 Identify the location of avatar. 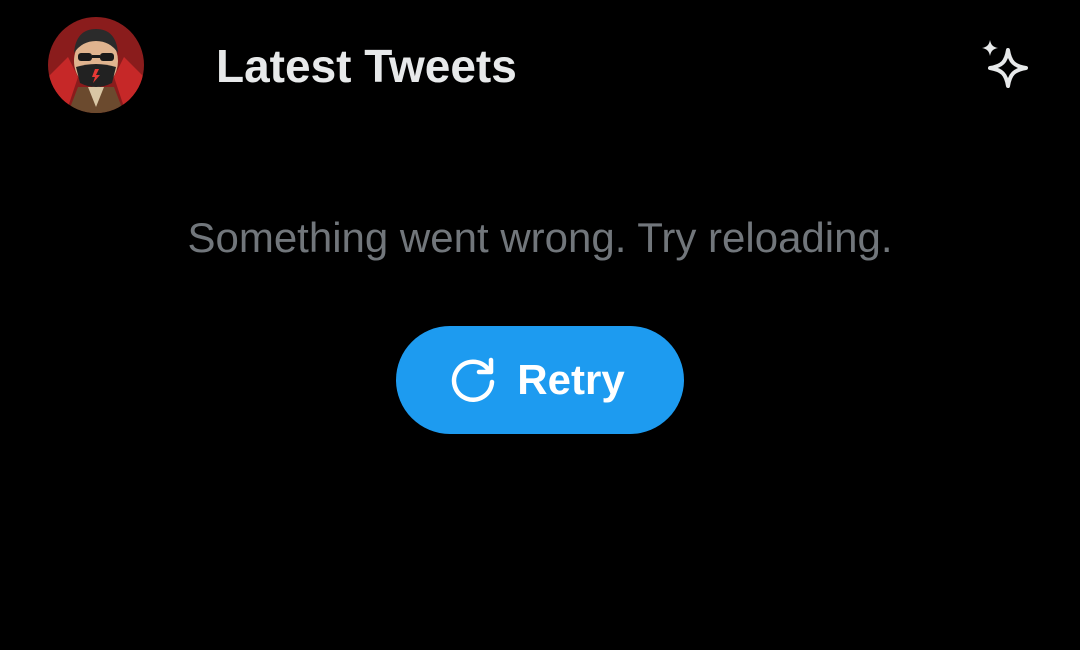
(96, 65).